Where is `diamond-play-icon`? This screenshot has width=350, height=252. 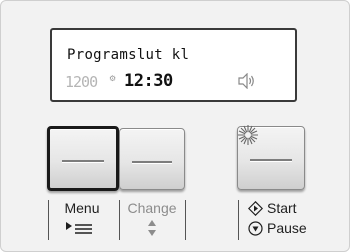 diamond-play-icon is located at coordinates (255, 208).